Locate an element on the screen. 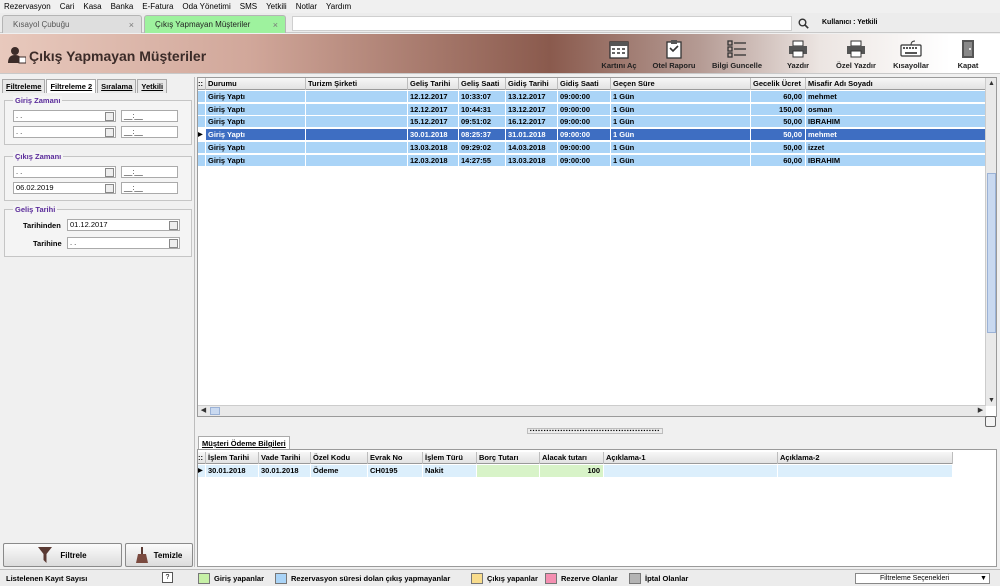 The image size is (1000, 586). input-value: __:__ is located at coordinates (133, 131).